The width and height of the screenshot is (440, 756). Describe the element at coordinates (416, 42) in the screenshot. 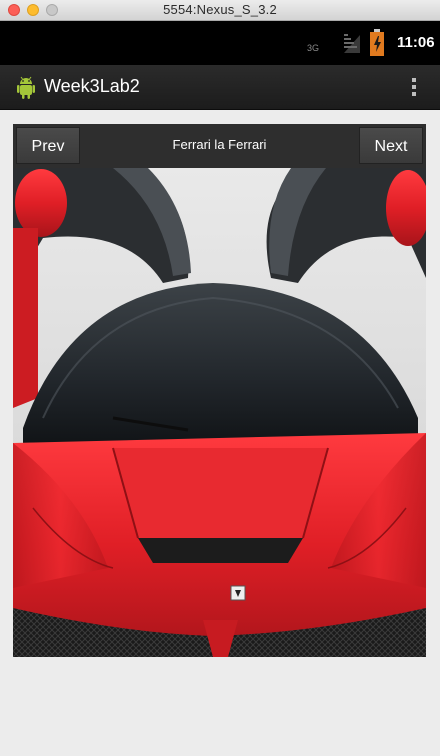

I see `status-clock: 11:06` at that location.